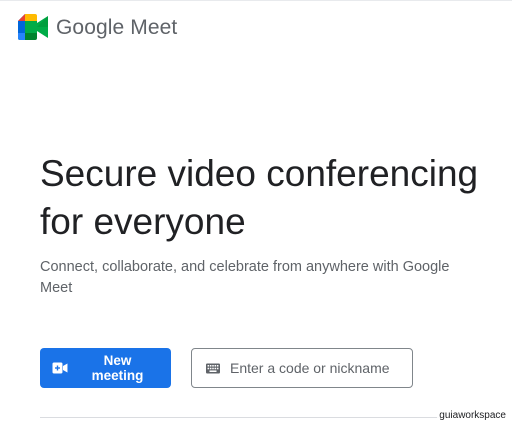 Image resolution: width=512 pixels, height=423 pixels. Describe the element at coordinates (315, 368) in the screenshot. I see `meeting-code-input` at that location.